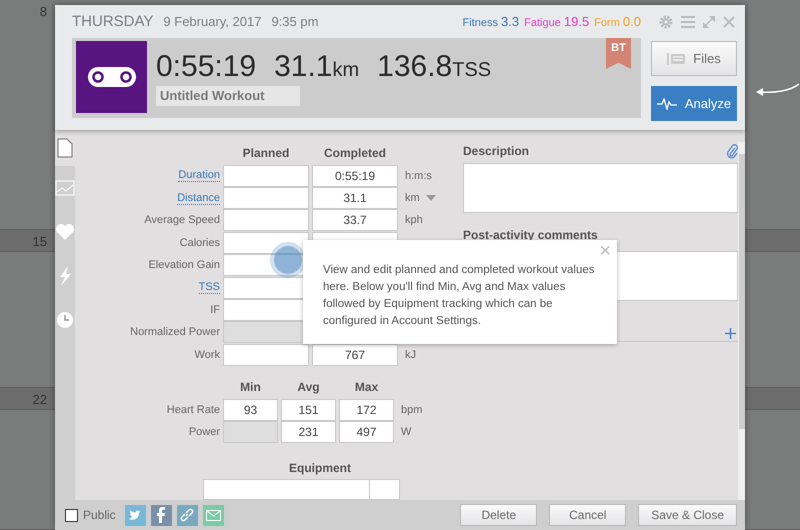 The height and width of the screenshot is (530, 800). I want to click on date-label: 9 February, 2017, so click(212, 21).